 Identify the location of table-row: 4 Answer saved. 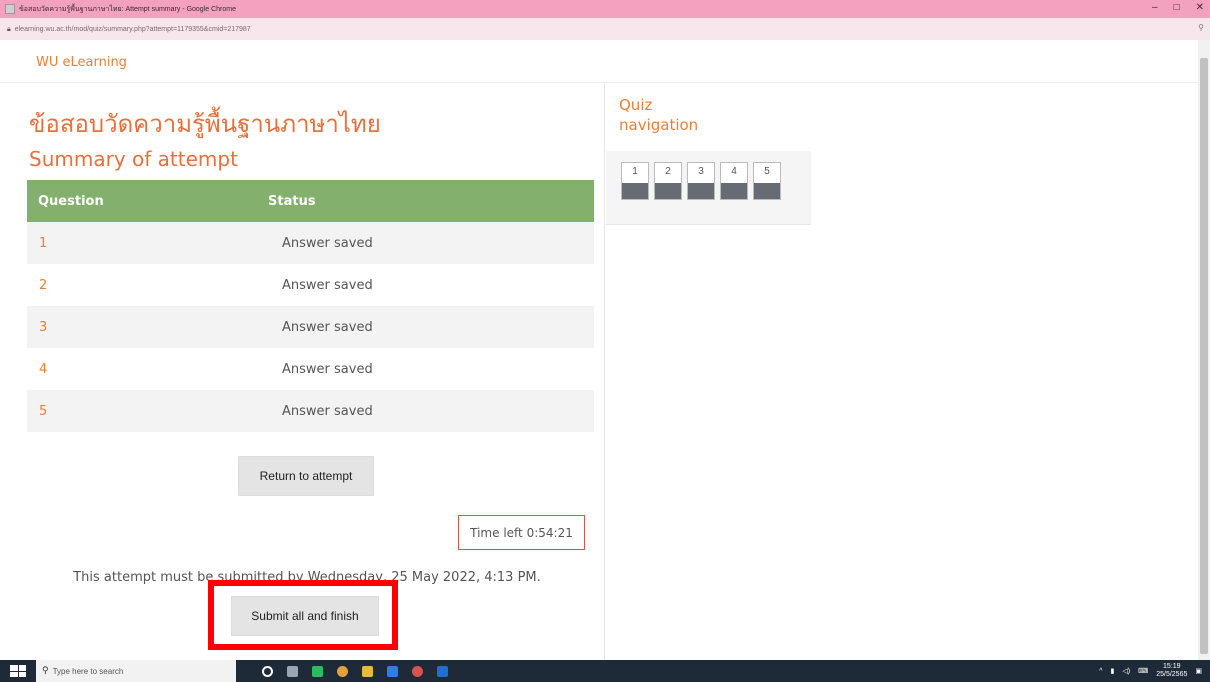
(310, 369).